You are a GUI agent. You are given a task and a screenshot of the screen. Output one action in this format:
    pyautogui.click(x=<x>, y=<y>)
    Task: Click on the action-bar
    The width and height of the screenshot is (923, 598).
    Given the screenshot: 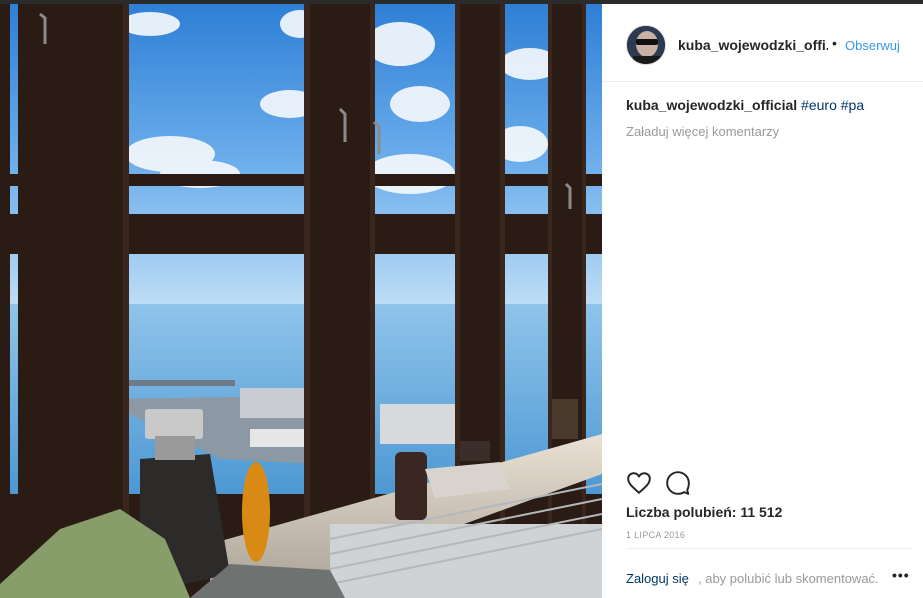 What is the action you would take?
    pyautogui.click(x=762, y=486)
    